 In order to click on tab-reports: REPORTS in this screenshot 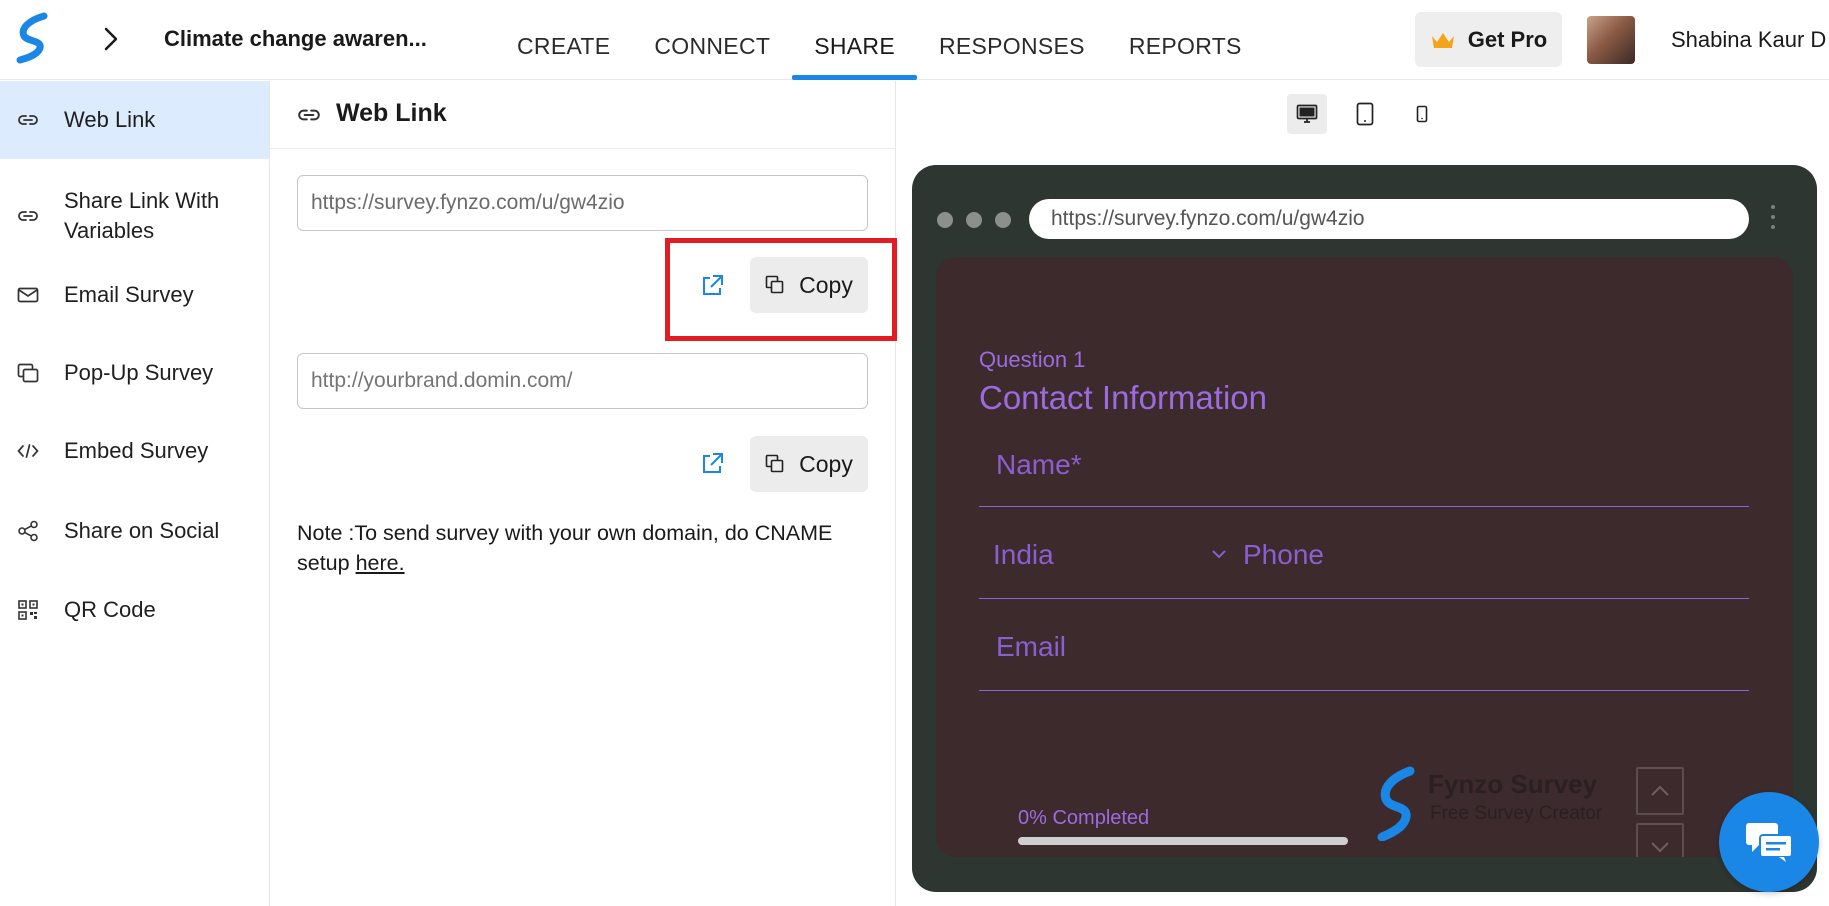, I will do `click(1185, 40)`.